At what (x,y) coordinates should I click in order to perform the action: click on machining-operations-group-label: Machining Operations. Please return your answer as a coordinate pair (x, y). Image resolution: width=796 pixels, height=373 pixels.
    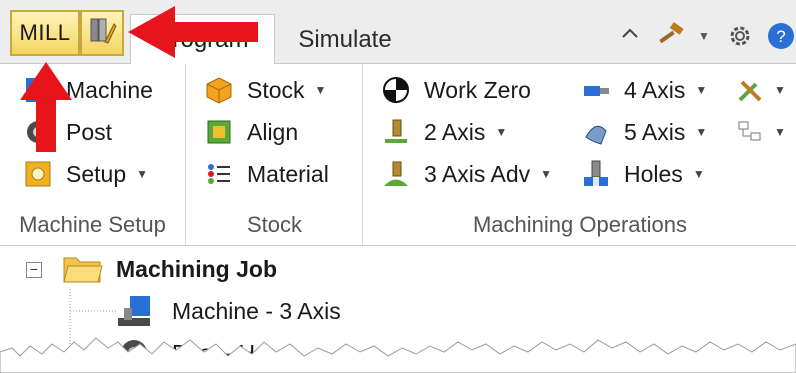
    Looking at the image, I should click on (579, 224).